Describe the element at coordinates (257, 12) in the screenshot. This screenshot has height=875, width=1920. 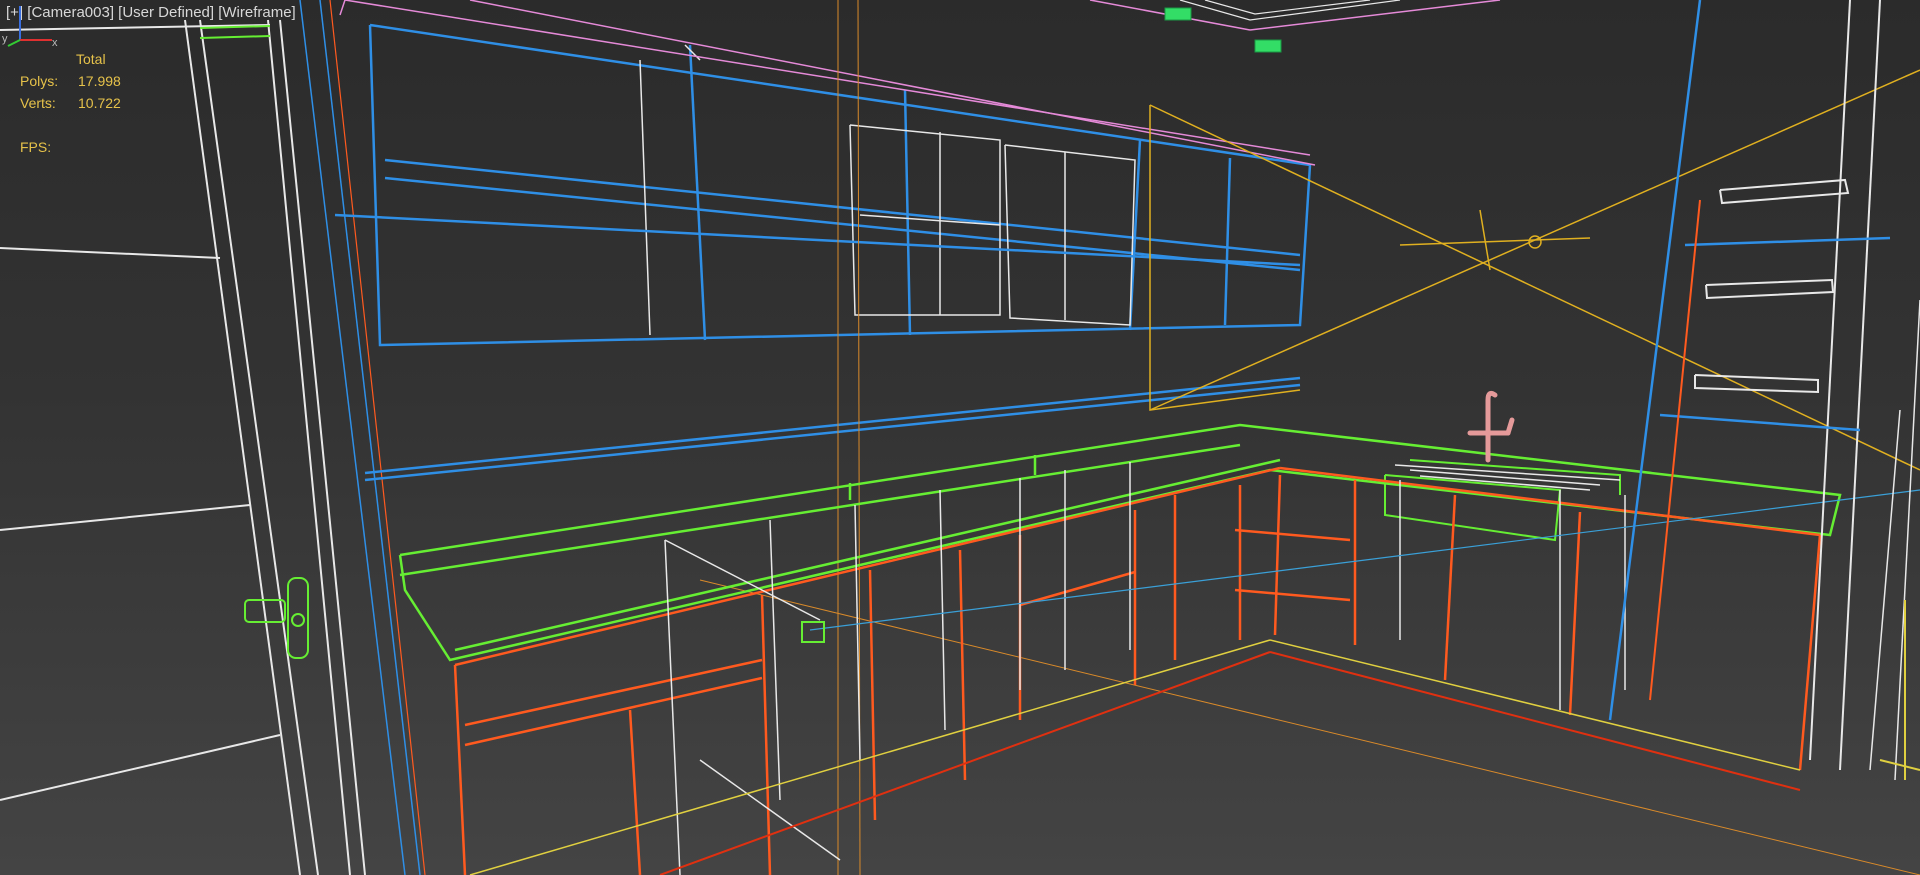
I see `shading-menu: [Wireframe]` at that location.